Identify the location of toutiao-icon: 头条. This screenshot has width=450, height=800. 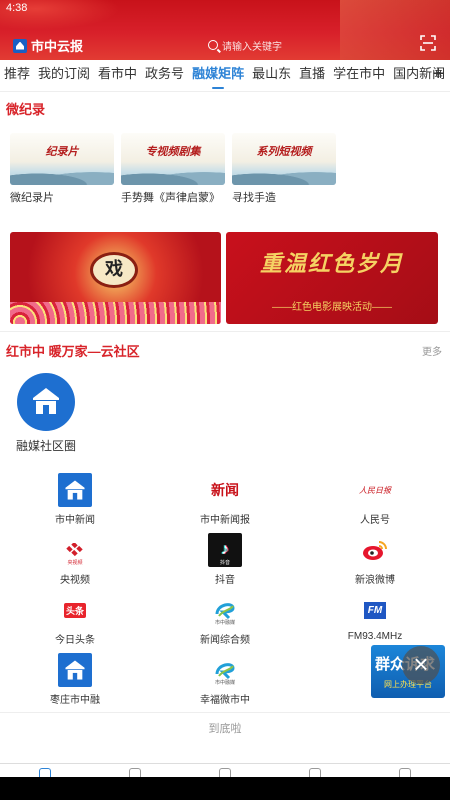
(75, 610).